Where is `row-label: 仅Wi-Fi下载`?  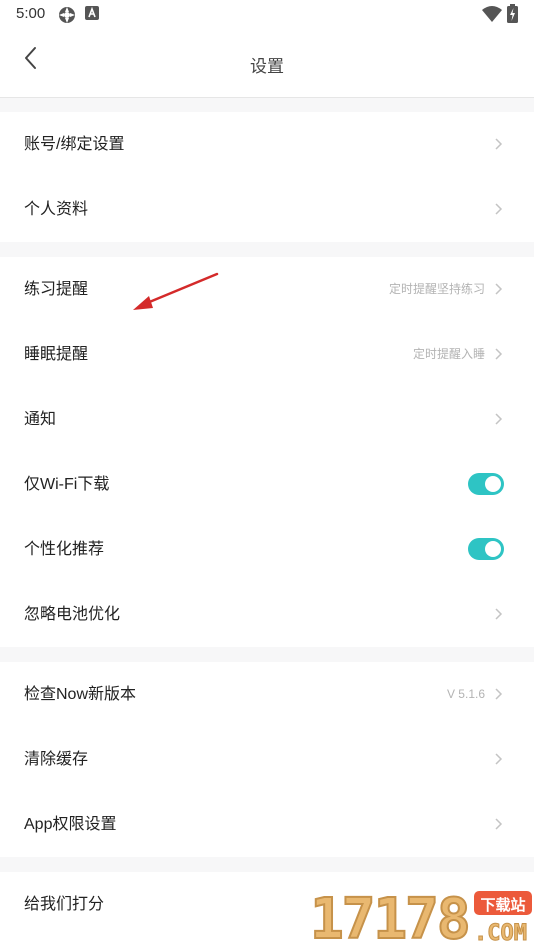 row-label: 仅Wi-Fi下载 is located at coordinates (67, 484).